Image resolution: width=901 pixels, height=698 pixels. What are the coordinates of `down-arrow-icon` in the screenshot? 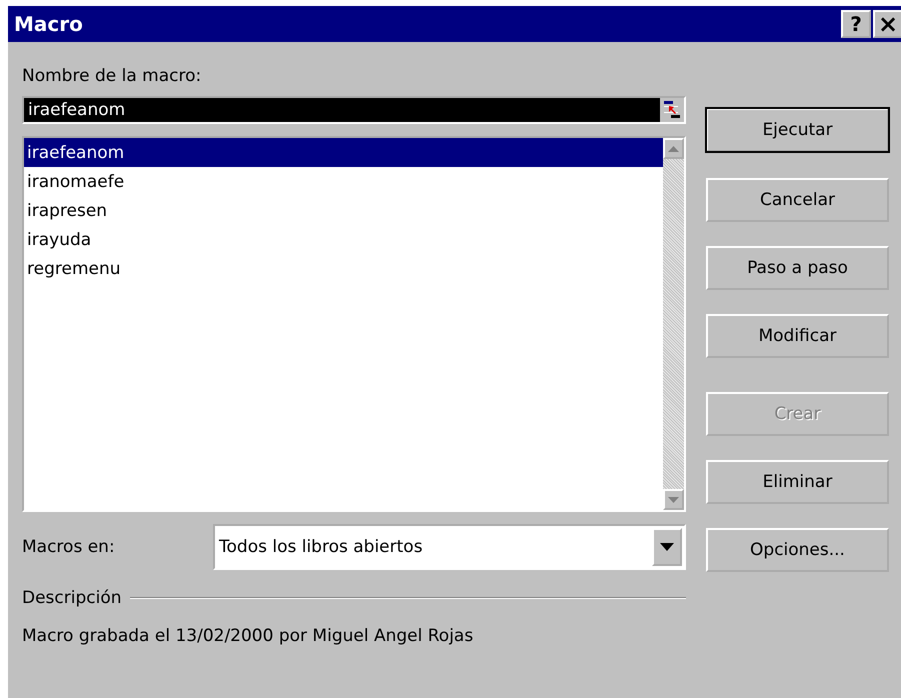 It's located at (673, 499).